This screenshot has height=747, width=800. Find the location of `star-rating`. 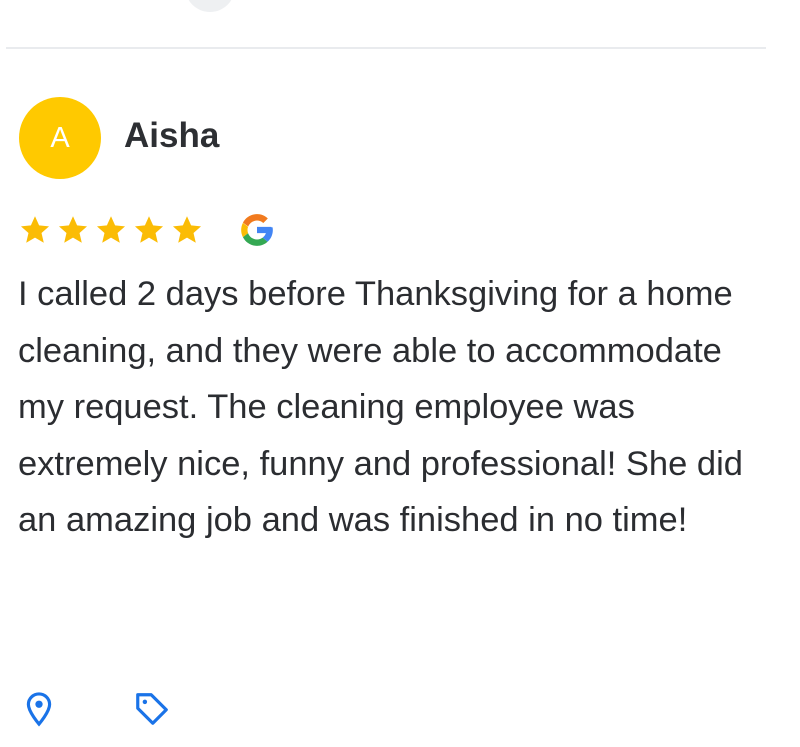

star-rating is located at coordinates (111, 230).